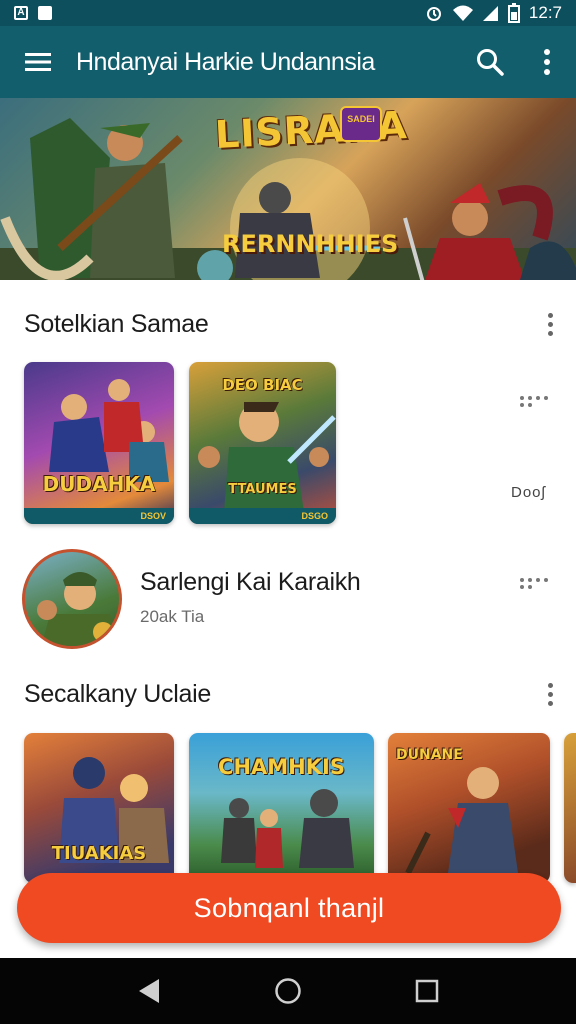 Image resolution: width=576 pixels, height=1024 pixels. I want to click on recents-button, so click(427, 991).